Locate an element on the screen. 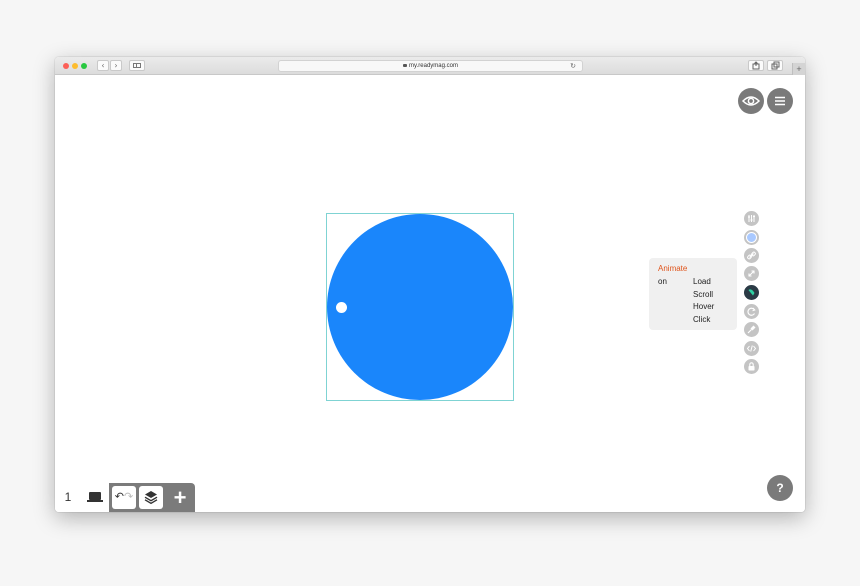 This screenshot has height=586, width=860. menu-button is located at coordinates (780, 101).